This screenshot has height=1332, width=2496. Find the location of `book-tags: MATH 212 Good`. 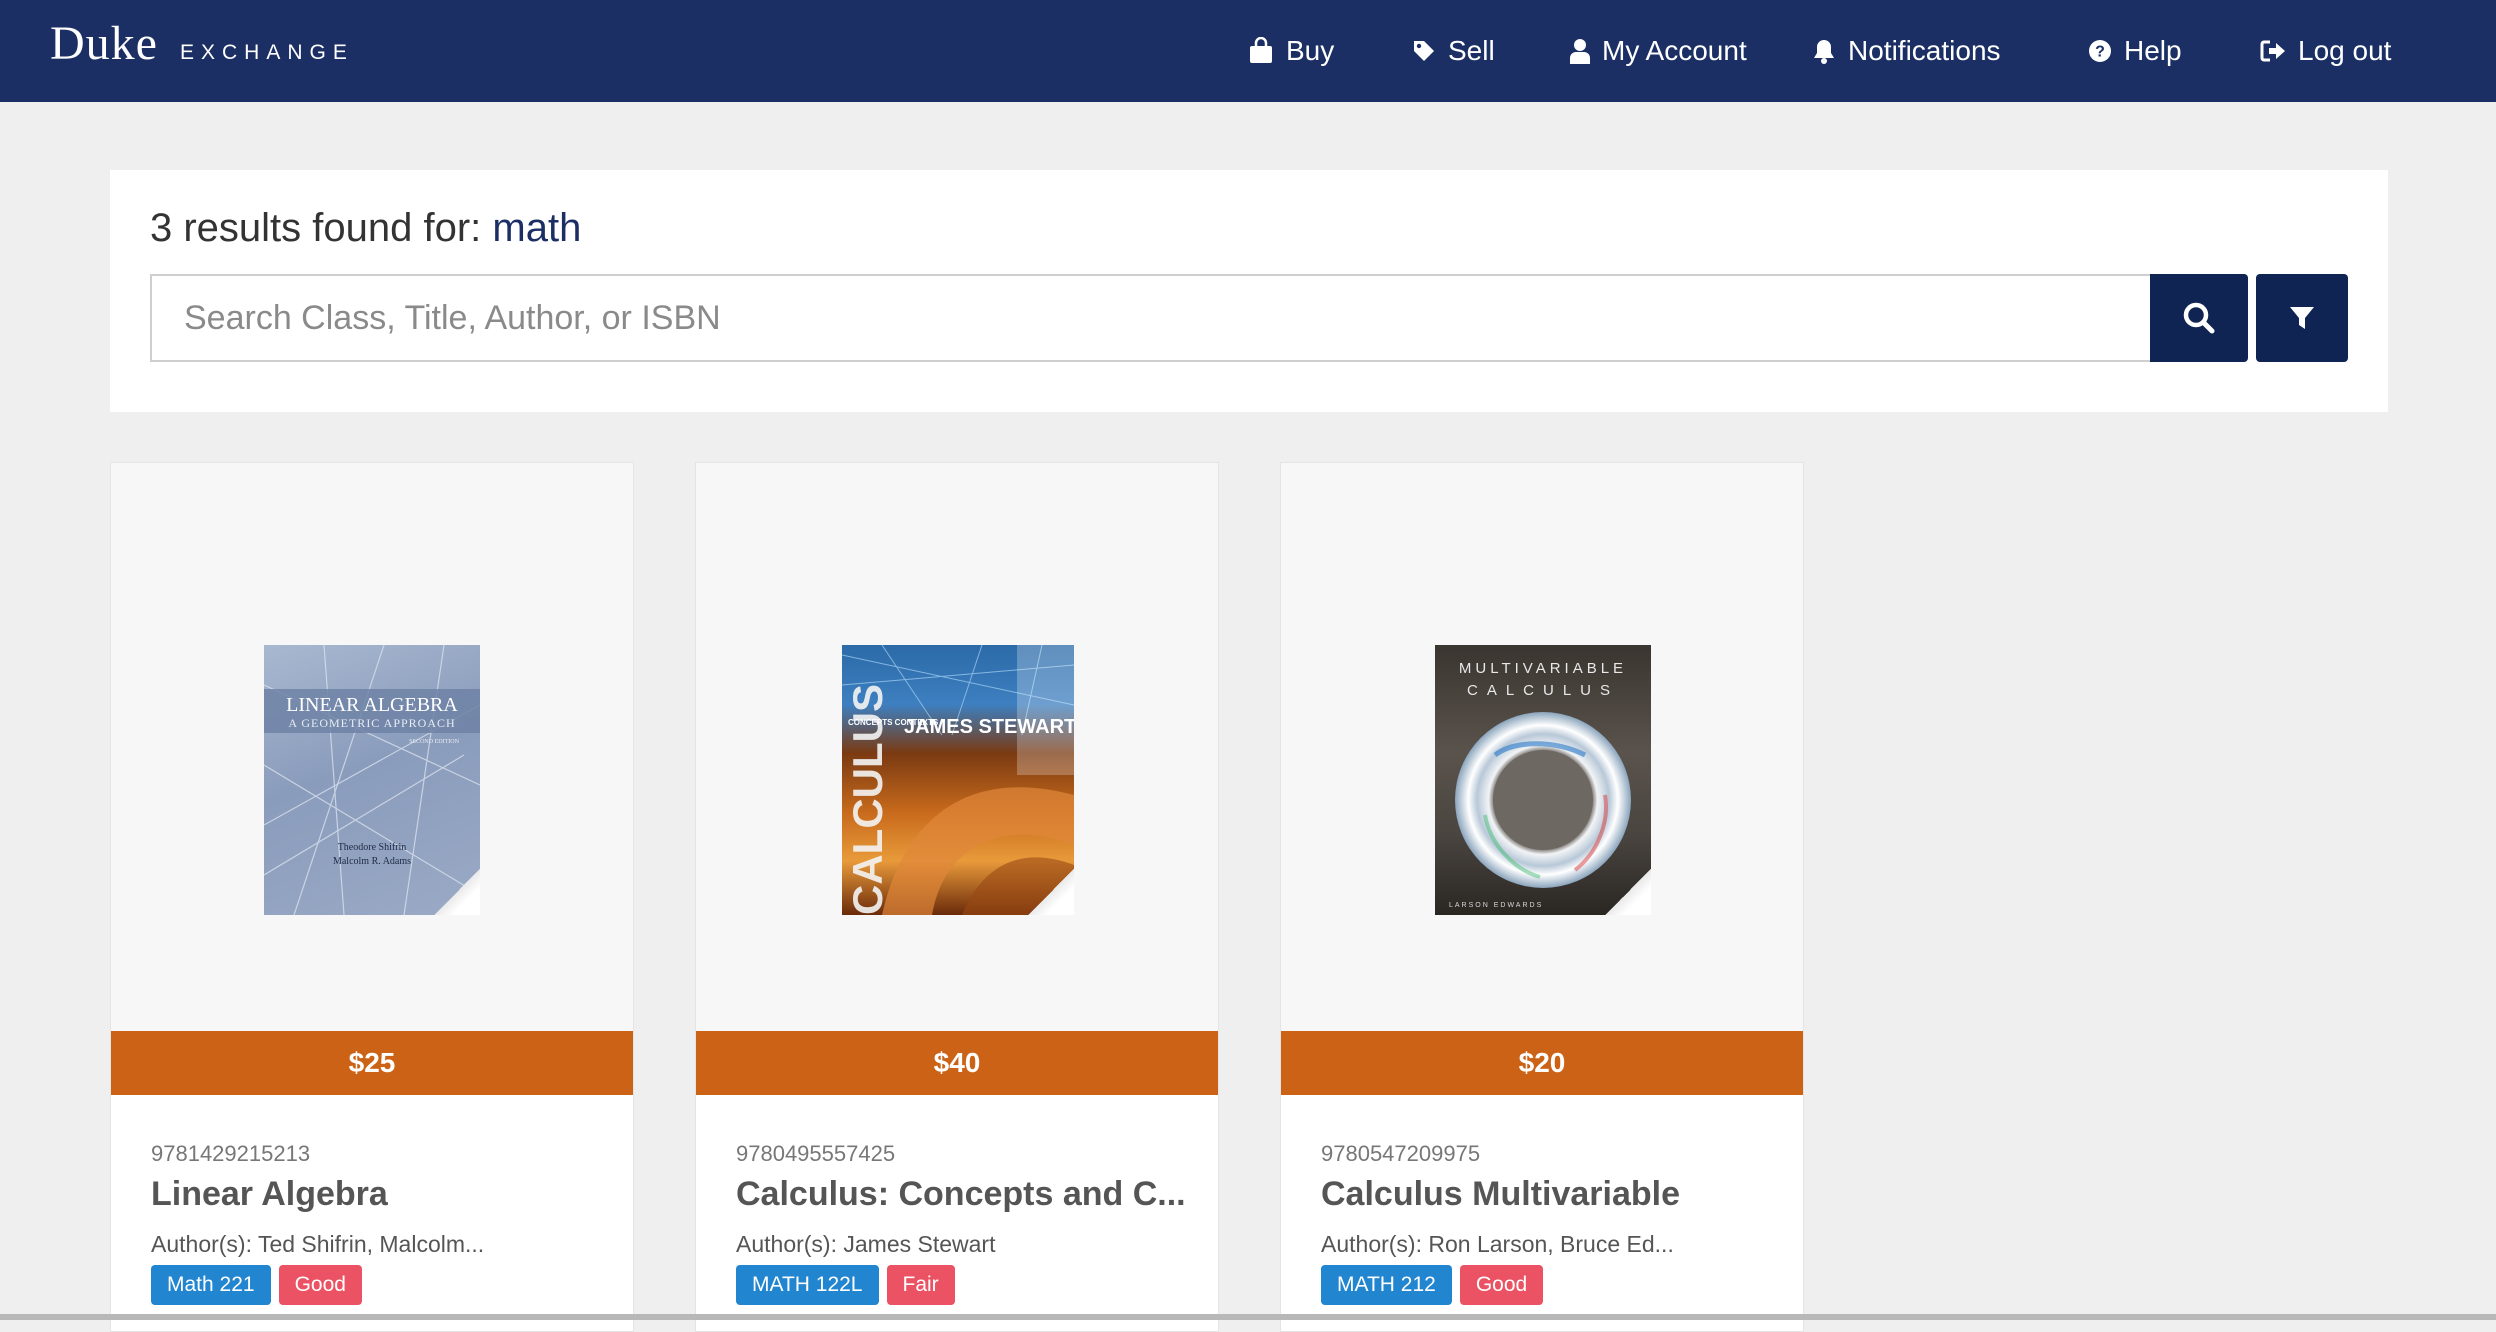

book-tags: MATH 212 Good is located at coordinates (1432, 1285).